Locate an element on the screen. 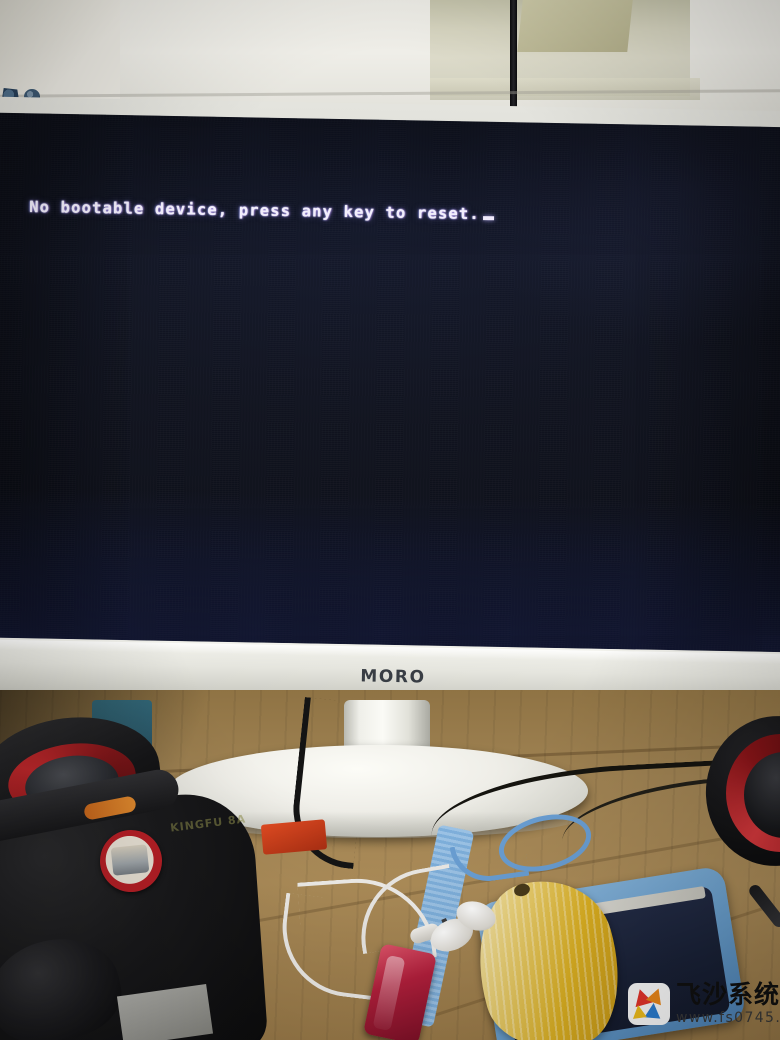  watermark: 飞沙系统网 www.fs0745.com is located at coordinates (704, 1003).